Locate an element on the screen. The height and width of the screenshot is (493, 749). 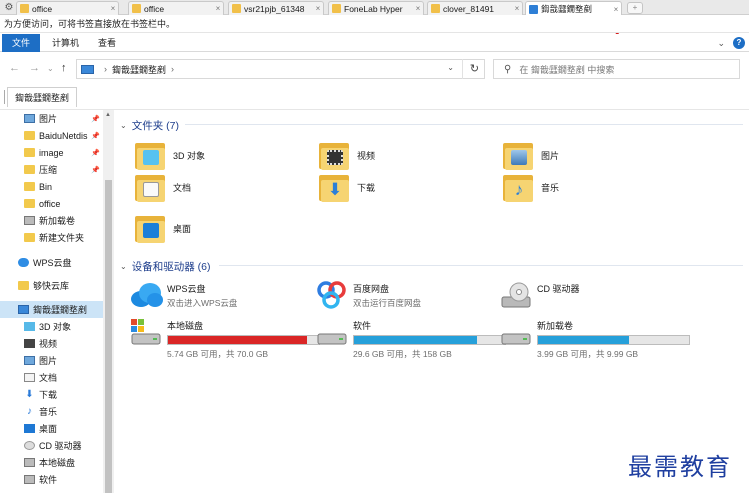
sidebar-item-pictures: 图片 is located at coordinates (51, 360).